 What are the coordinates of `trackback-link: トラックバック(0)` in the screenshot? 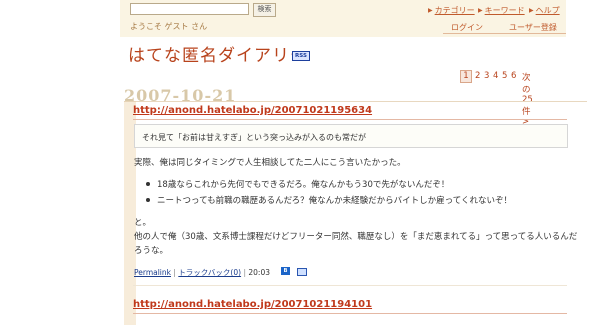 It's located at (209, 272).